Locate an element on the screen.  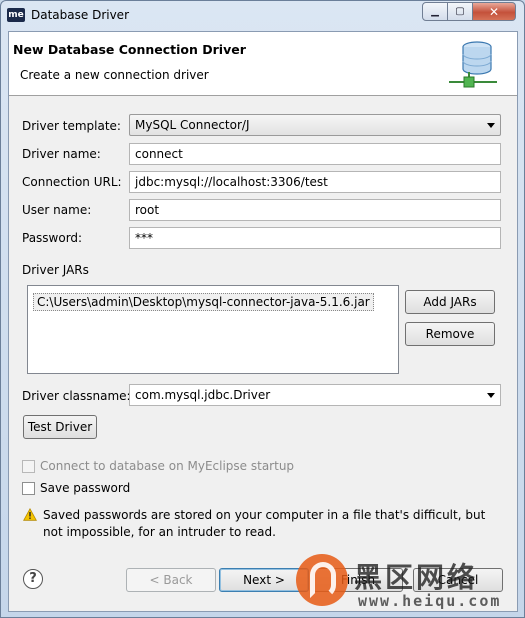
driver-template-select: MySQL Connector/J is located at coordinates (315, 125).